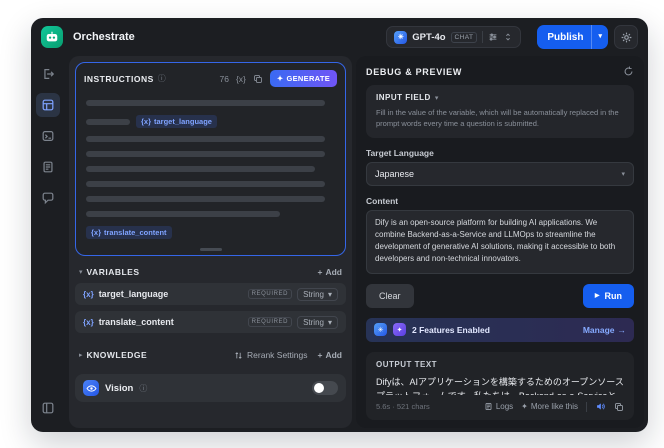 The height and width of the screenshot is (448, 664). What do you see at coordinates (380, 329) in the screenshot?
I see `feature-model-icon: ✳` at bounding box center [380, 329].